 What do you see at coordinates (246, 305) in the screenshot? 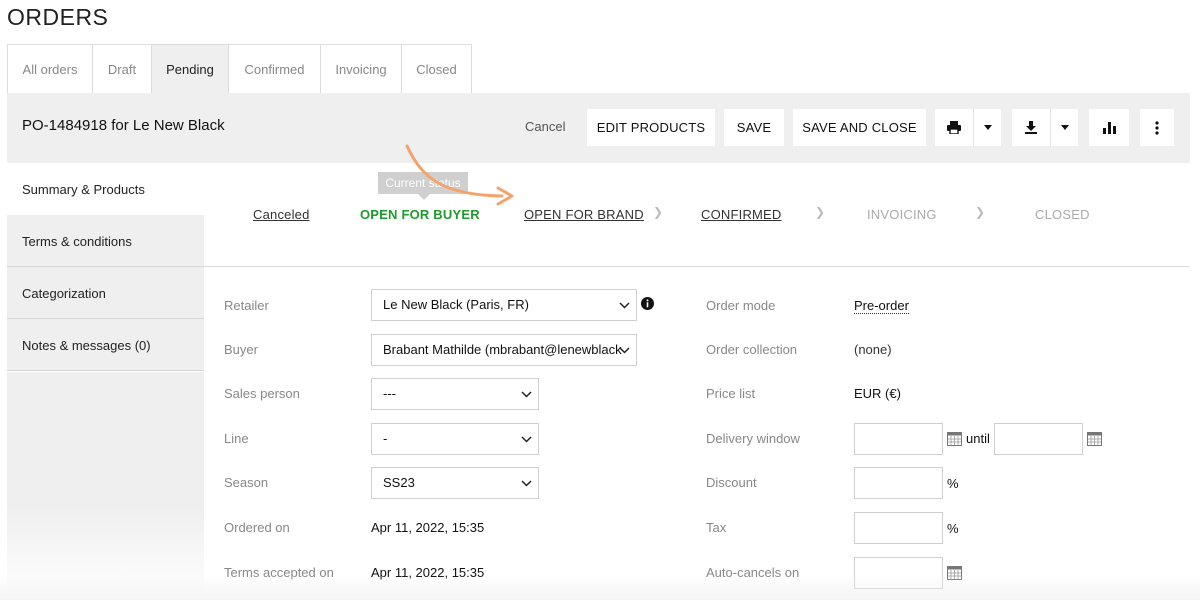
I see `retailer-label: Retailer` at bounding box center [246, 305].